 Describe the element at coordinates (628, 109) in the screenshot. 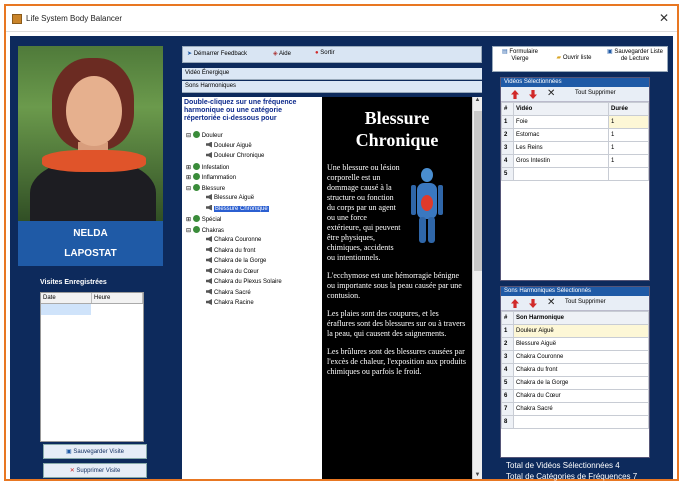

I see `column-header: Durée` at that location.